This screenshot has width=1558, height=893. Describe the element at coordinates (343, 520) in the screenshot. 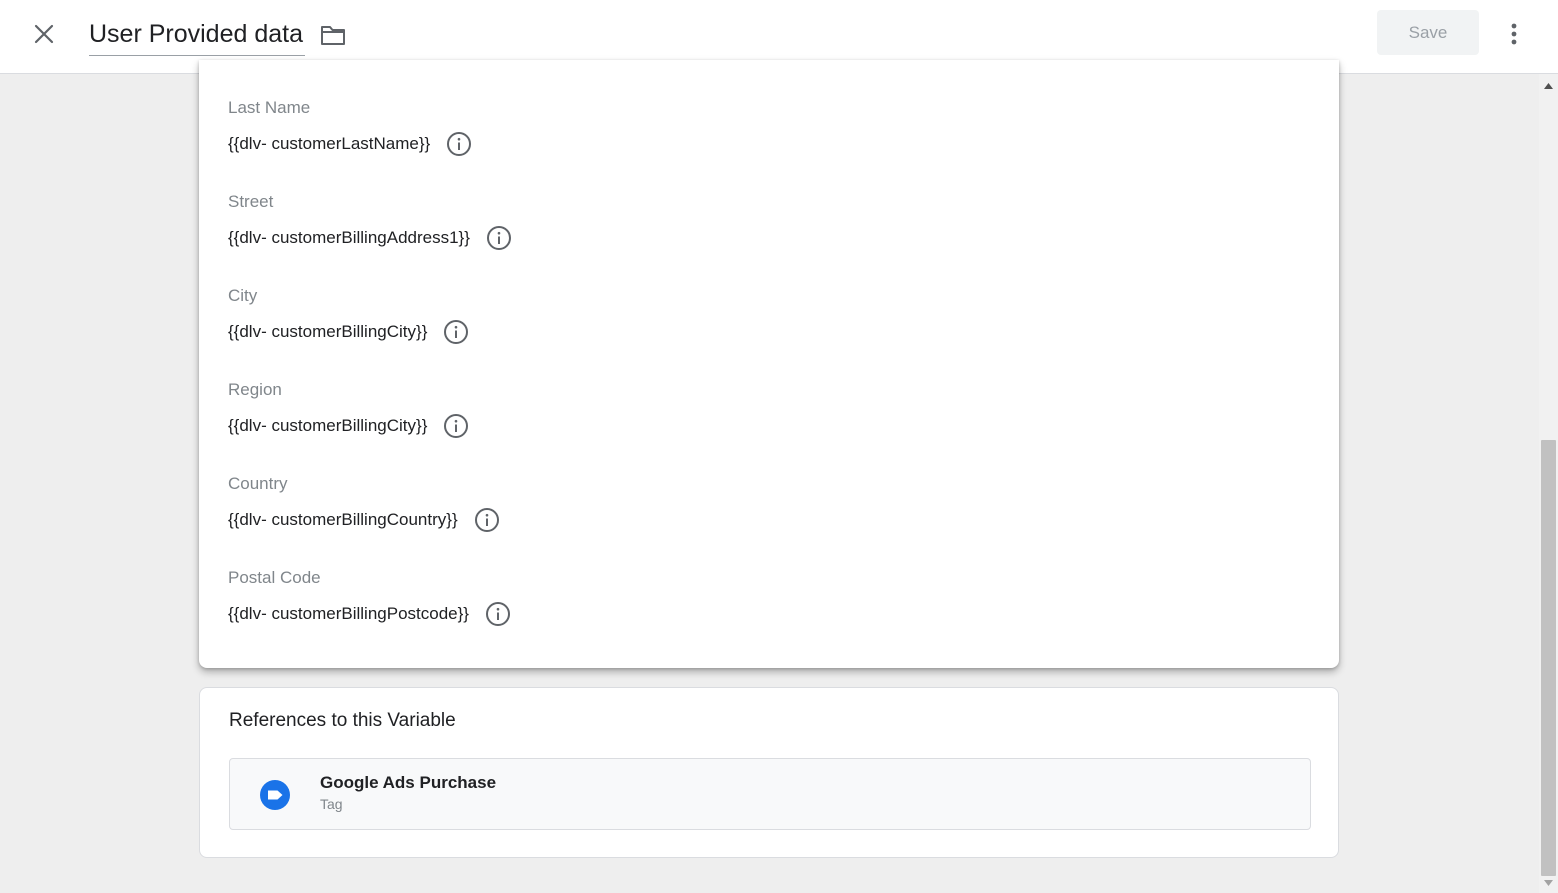

I see `field-value: {{dlv- customerBillingCountry}}` at that location.